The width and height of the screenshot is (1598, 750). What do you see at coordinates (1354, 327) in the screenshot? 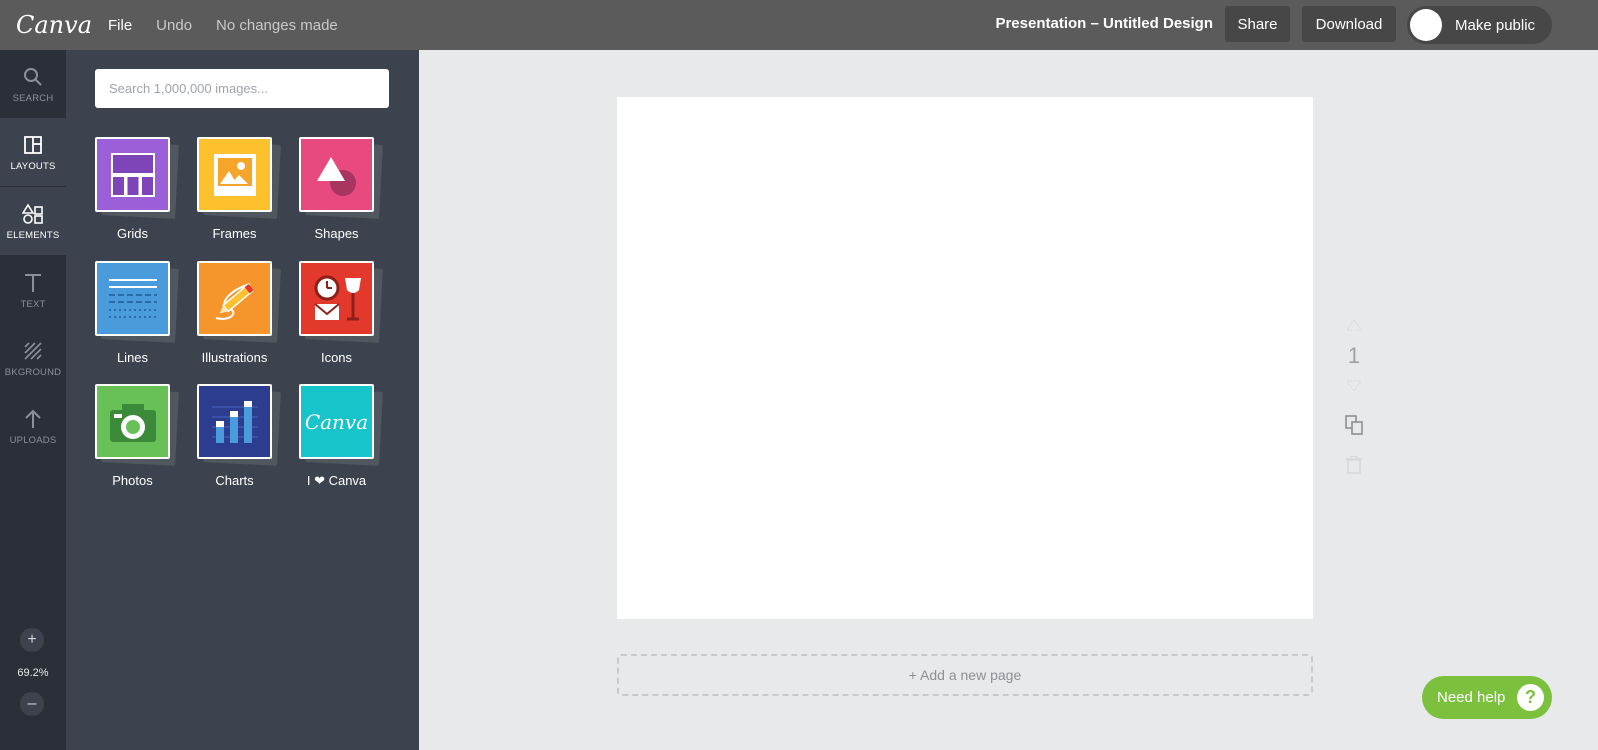
I see `move-page-up-icon` at bounding box center [1354, 327].